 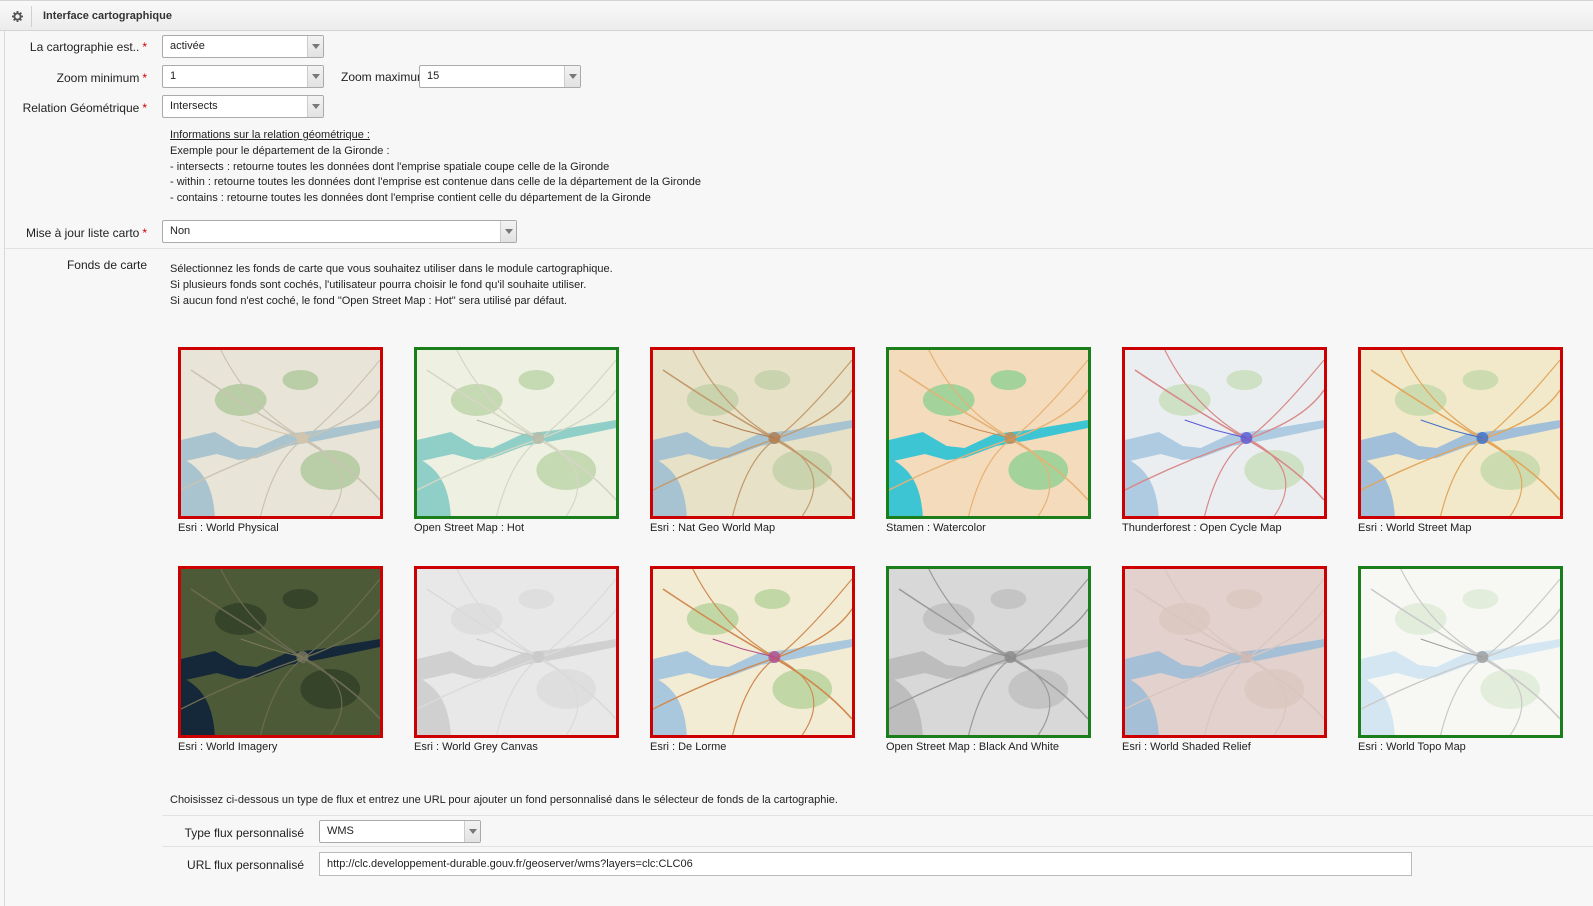 What do you see at coordinates (228, 747) in the screenshot?
I see `basemap-caption: Esri : World Imagery` at bounding box center [228, 747].